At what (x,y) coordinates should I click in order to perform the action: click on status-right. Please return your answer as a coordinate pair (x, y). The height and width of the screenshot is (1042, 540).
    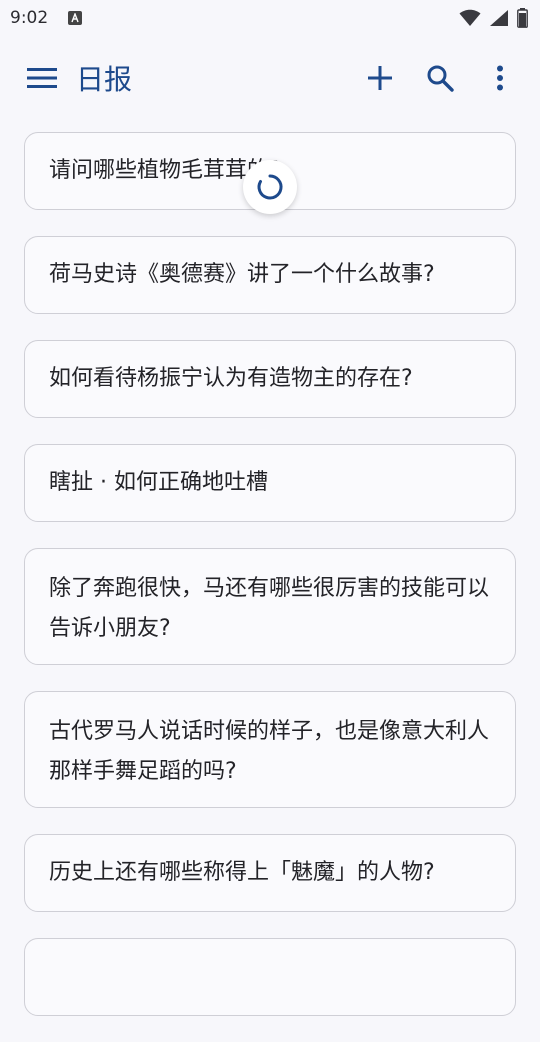
    Looking at the image, I should click on (493, 18).